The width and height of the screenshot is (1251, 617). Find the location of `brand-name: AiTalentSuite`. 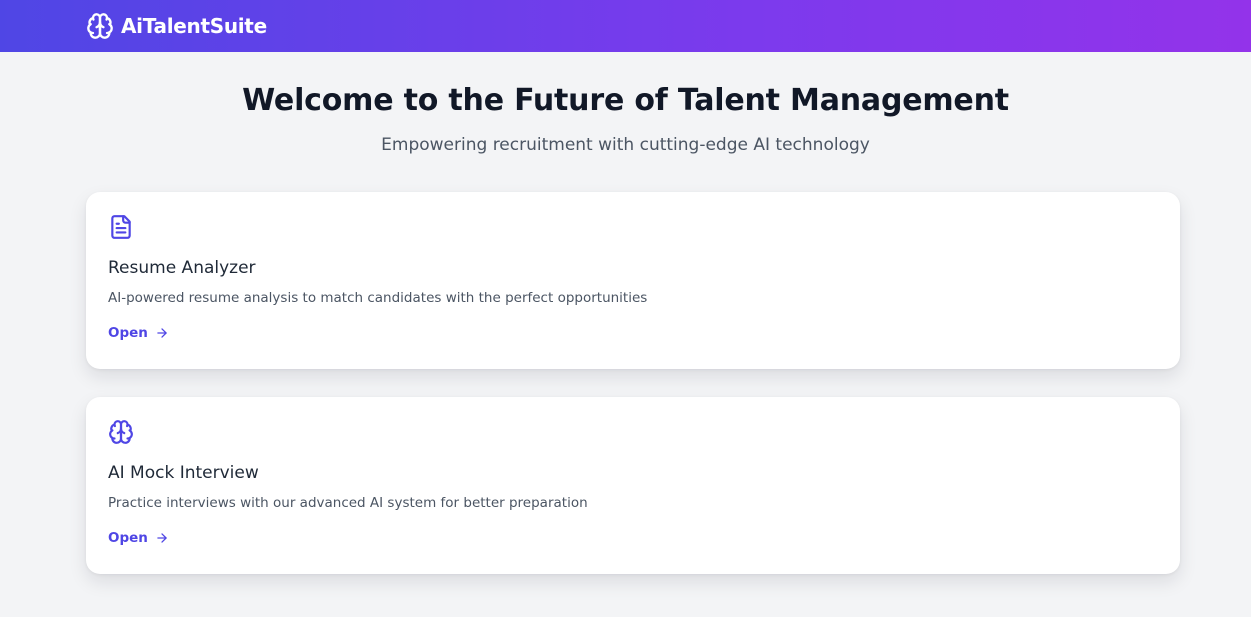

brand-name: AiTalentSuite is located at coordinates (194, 26).